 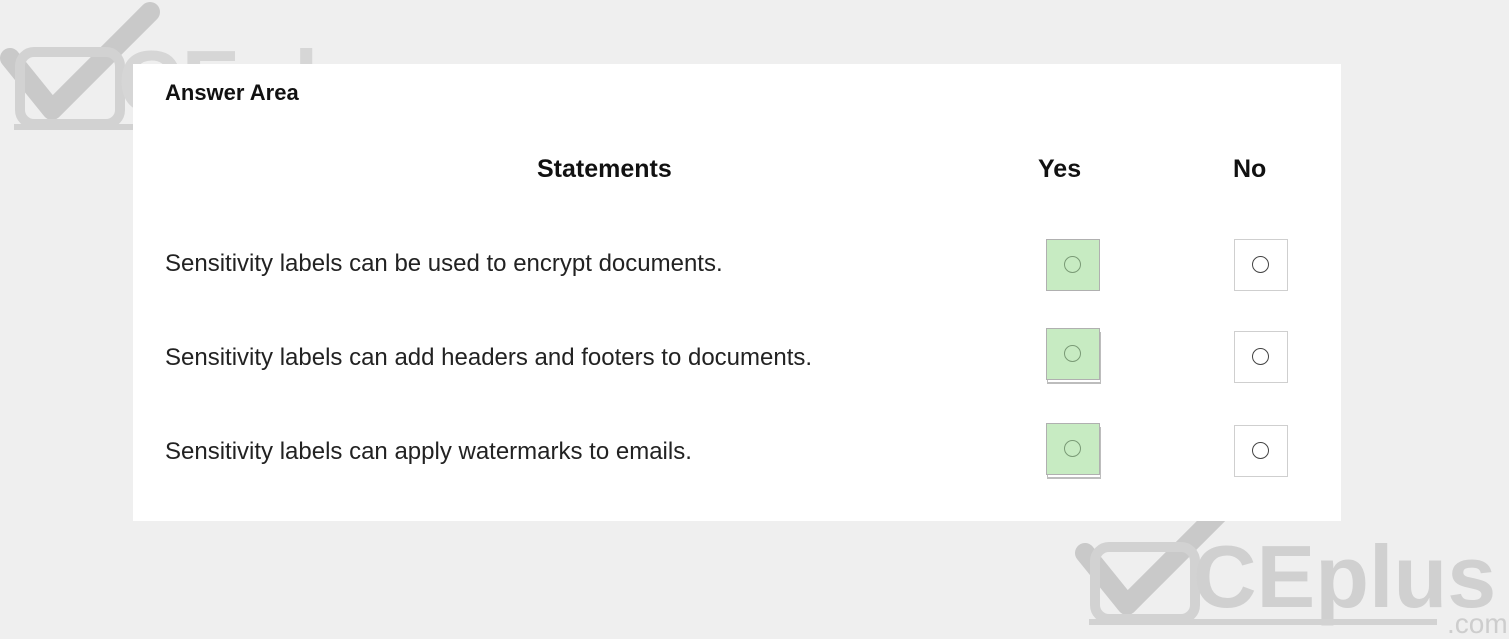 What do you see at coordinates (1060, 169) in the screenshot?
I see `yes-column-header: Yes` at bounding box center [1060, 169].